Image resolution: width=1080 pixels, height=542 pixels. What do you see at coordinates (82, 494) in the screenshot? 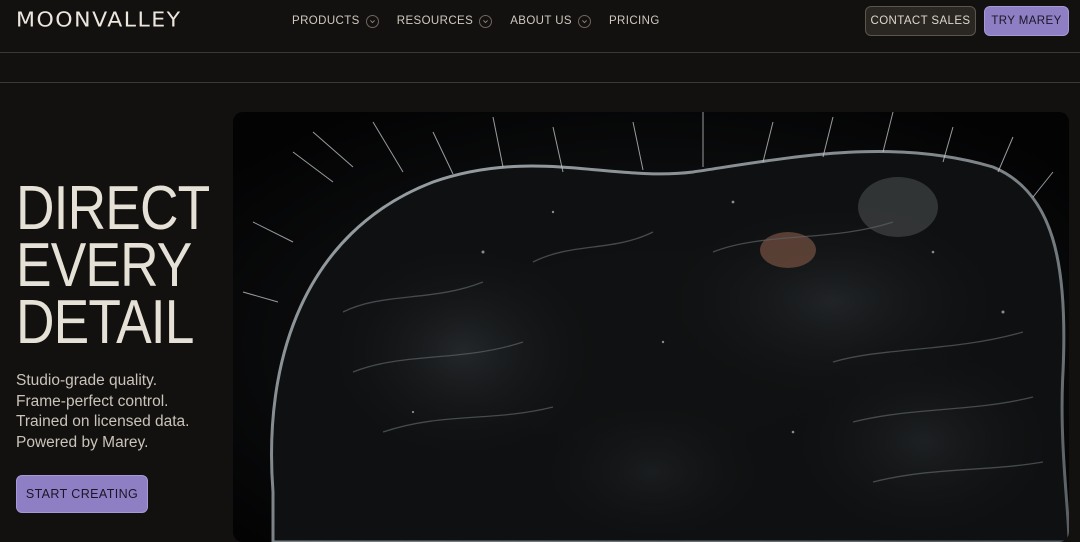
I see `start-creating-button: START CREATING` at bounding box center [82, 494].